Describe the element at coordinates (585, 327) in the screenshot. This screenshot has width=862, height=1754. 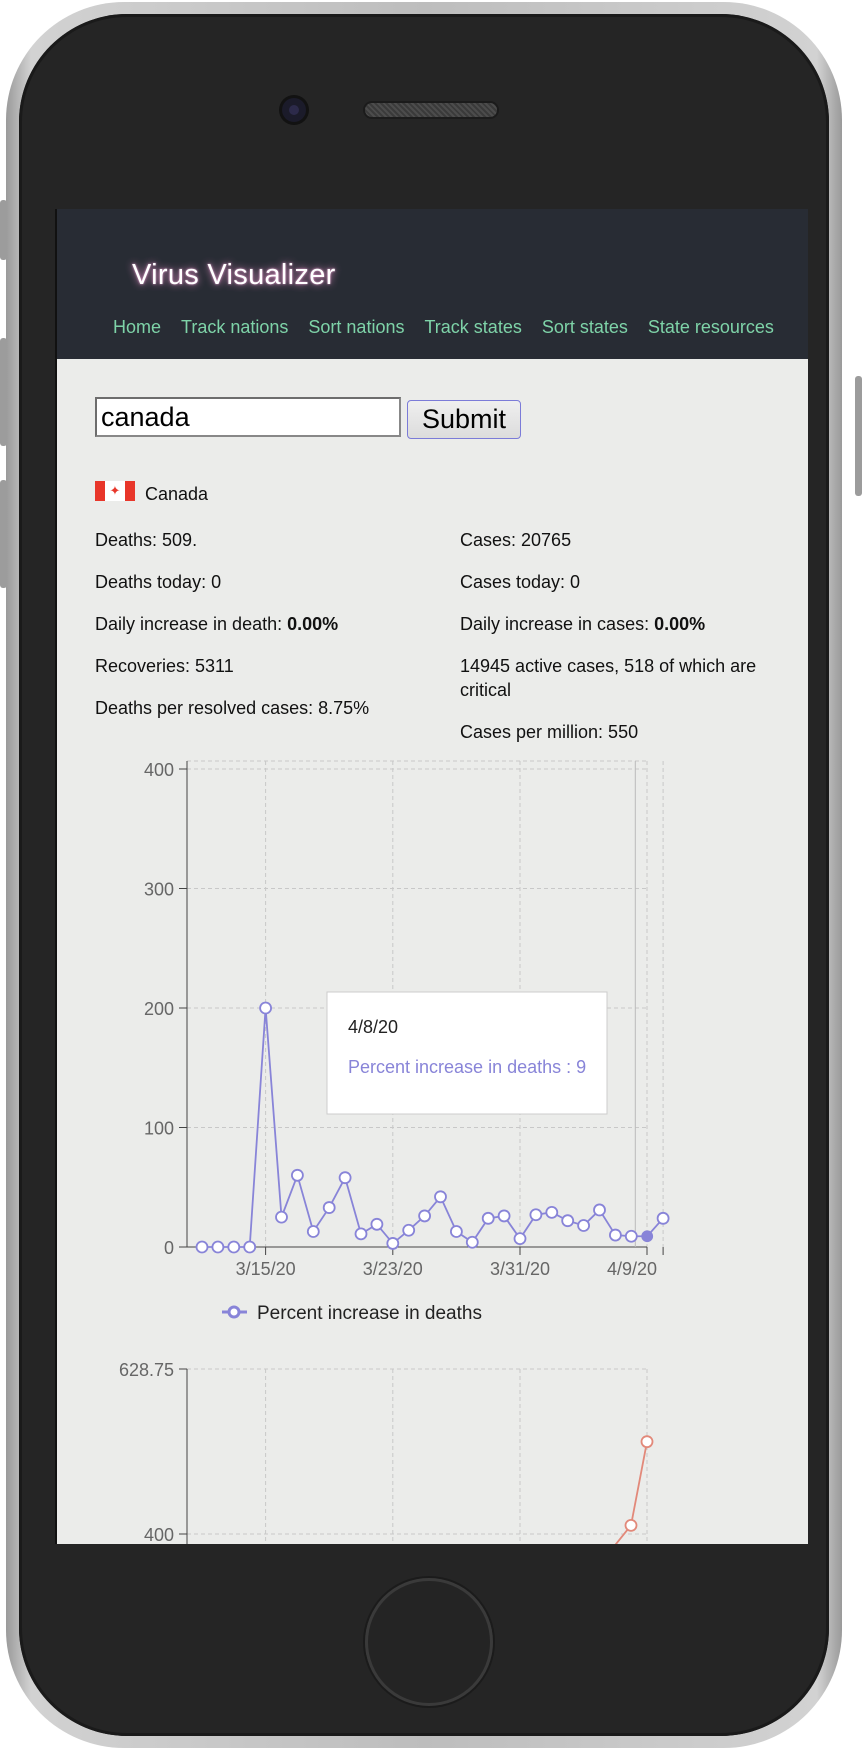
I see `nav-sort-states: Sort states` at that location.